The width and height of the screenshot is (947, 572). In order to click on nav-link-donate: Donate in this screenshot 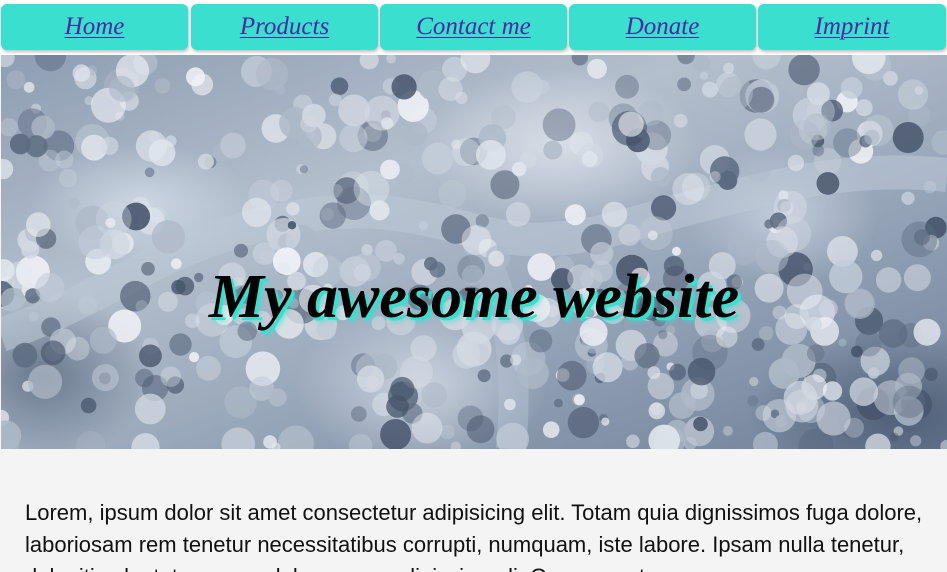, I will do `click(662, 27)`.